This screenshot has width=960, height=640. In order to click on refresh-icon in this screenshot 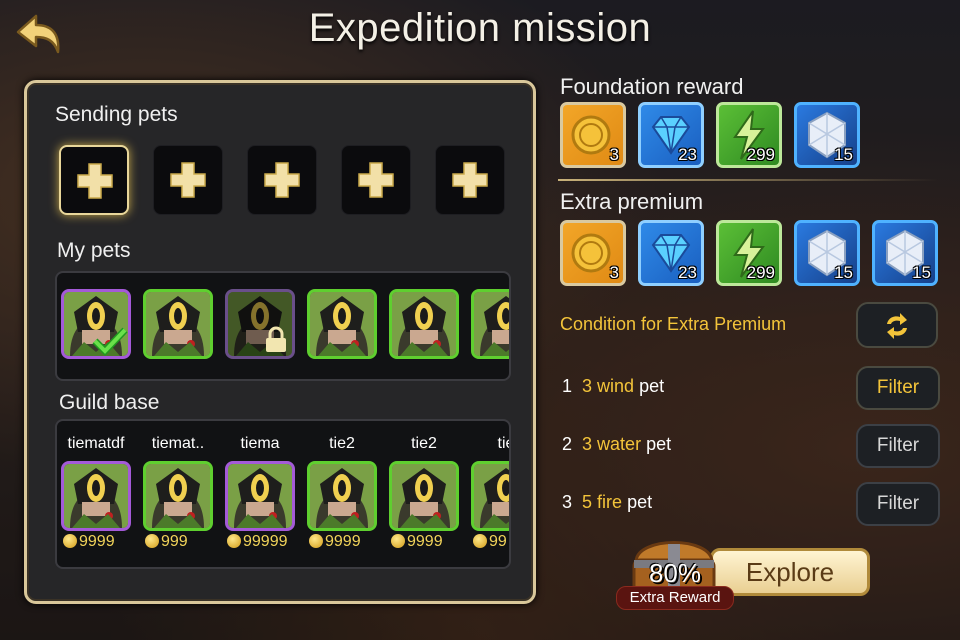, I will do `click(897, 326)`.